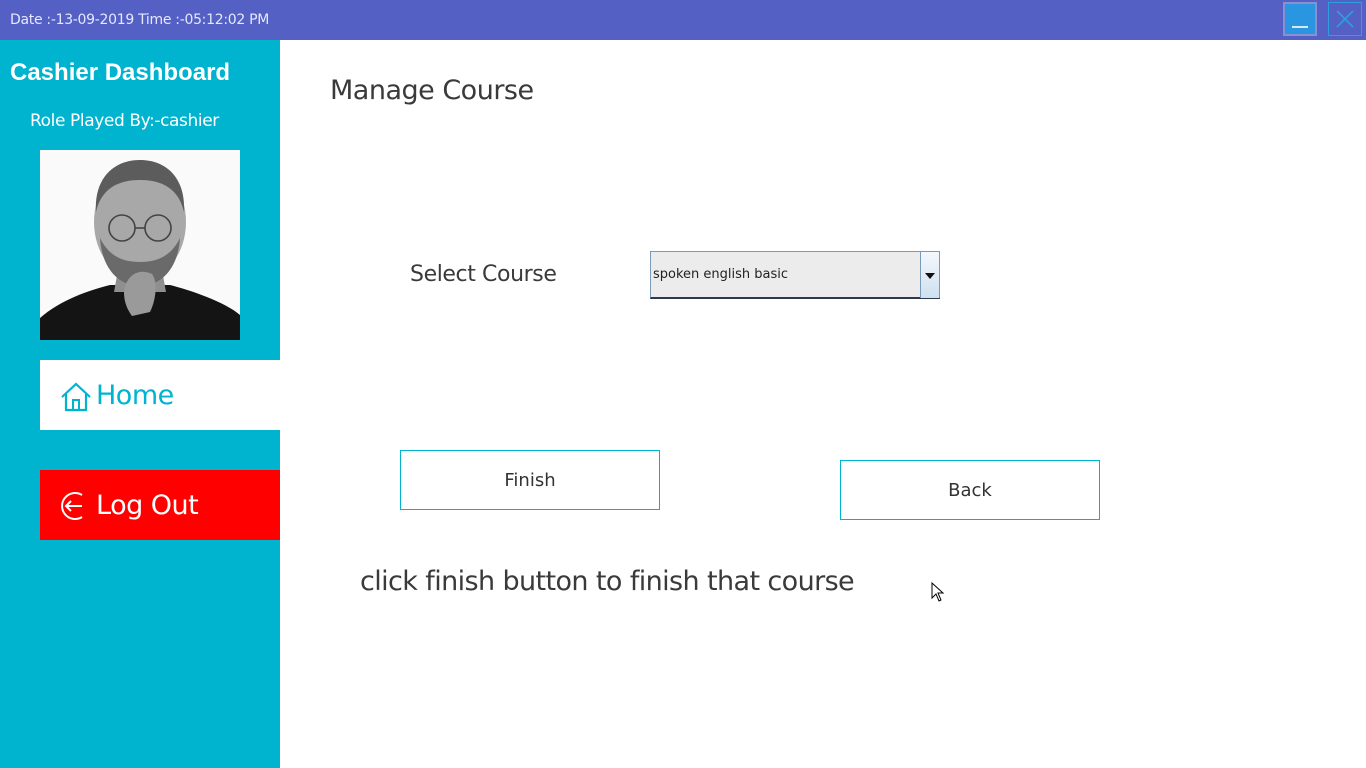 Image resolution: width=1366 pixels, height=768 pixels. Describe the element at coordinates (938, 592) in the screenshot. I see `mouse-cursor-icon` at that location.